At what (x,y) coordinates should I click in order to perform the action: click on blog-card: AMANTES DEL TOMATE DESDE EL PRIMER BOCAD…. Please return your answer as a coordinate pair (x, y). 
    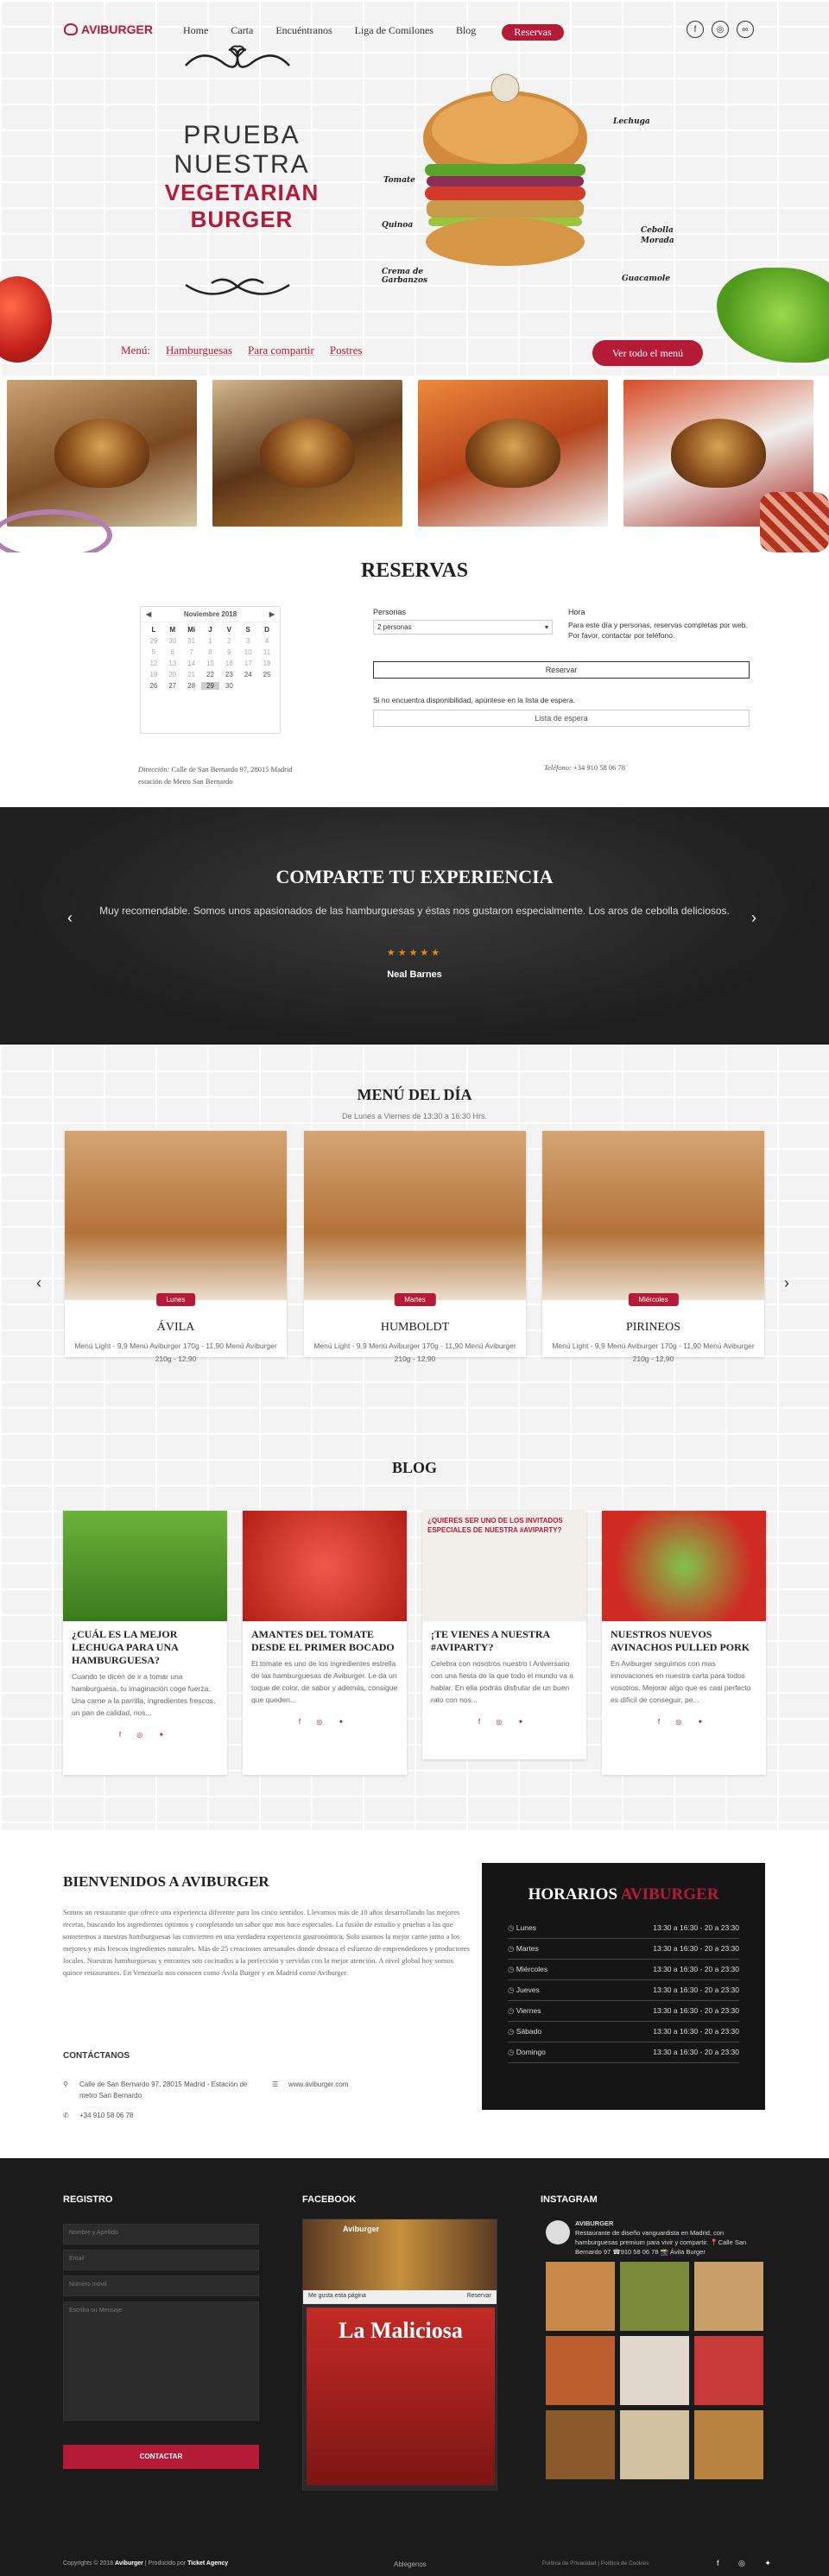
    Looking at the image, I should click on (325, 1643).